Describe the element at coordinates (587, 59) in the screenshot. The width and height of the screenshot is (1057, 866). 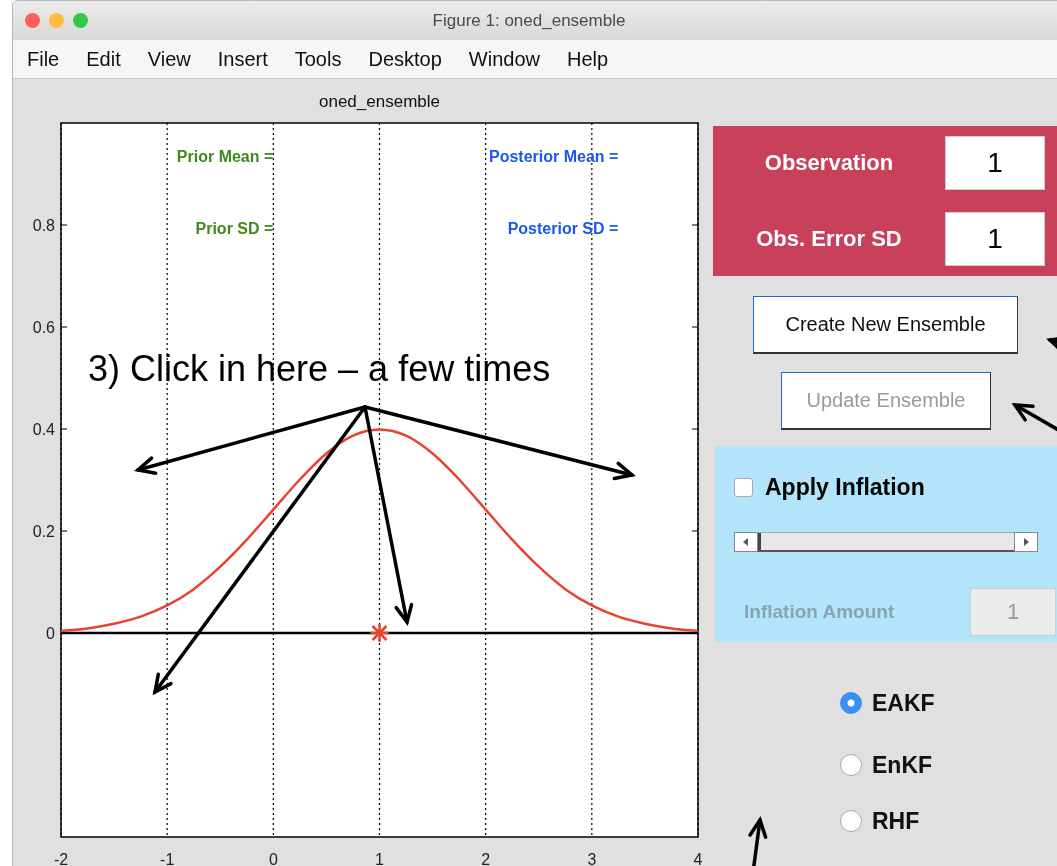
I see `menu-item: Help` at that location.